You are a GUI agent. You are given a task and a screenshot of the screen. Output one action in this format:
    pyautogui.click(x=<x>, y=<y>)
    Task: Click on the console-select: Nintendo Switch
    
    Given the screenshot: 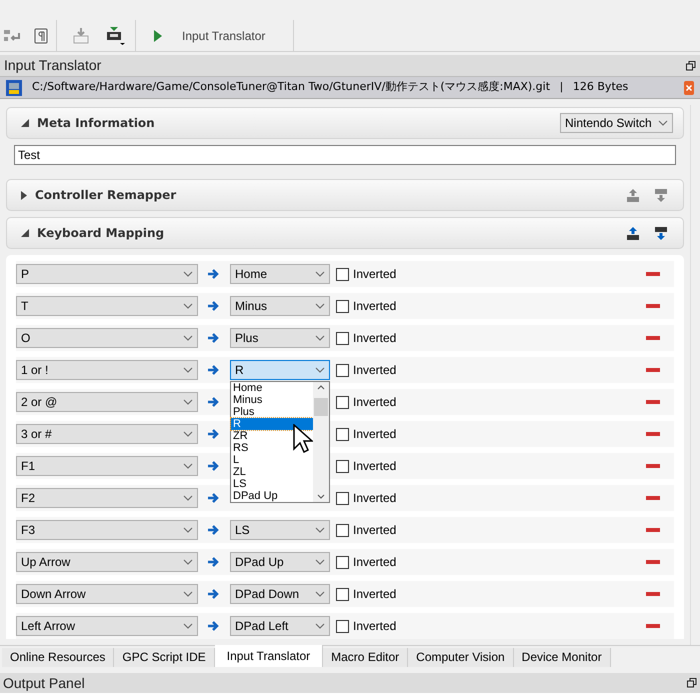 What is the action you would take?
    pyautogui.click(x=616, y=123)
    